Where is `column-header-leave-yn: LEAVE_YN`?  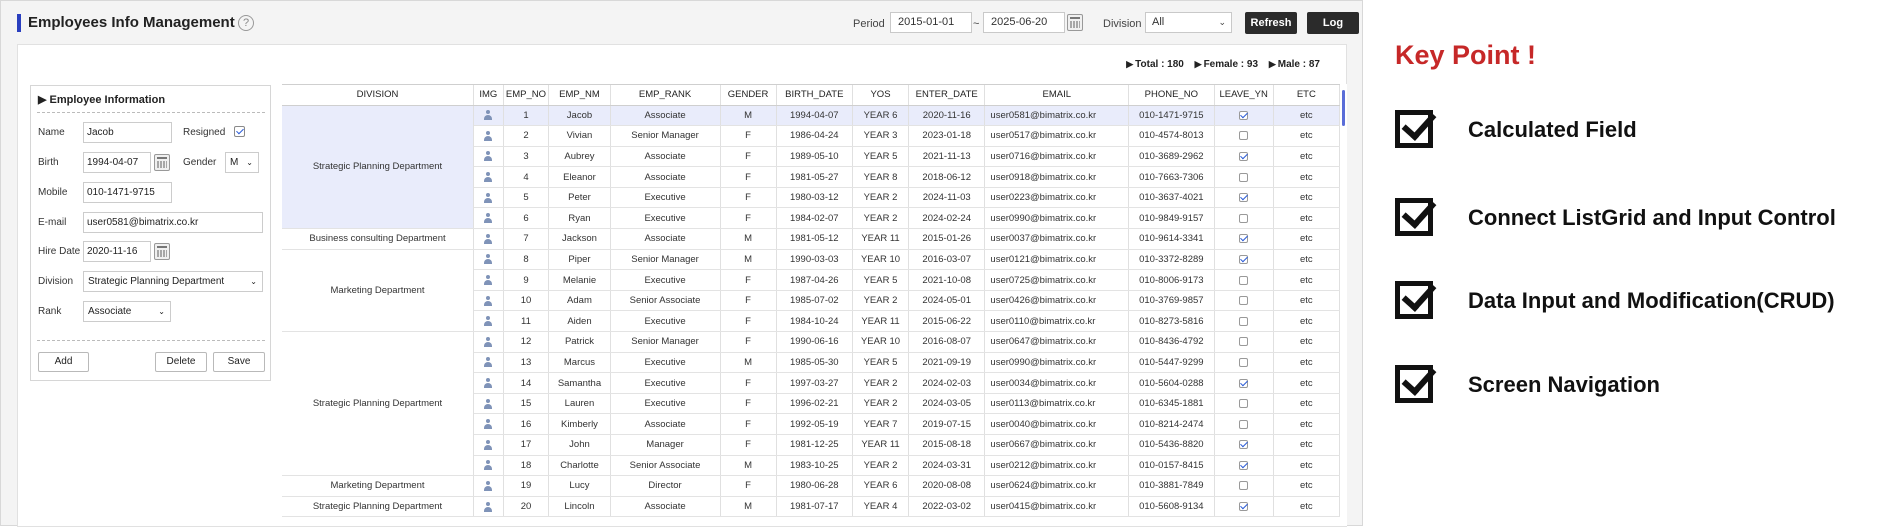 column-header-leave-yn: LEAVE_YN is located at coordinates (1244, 95).